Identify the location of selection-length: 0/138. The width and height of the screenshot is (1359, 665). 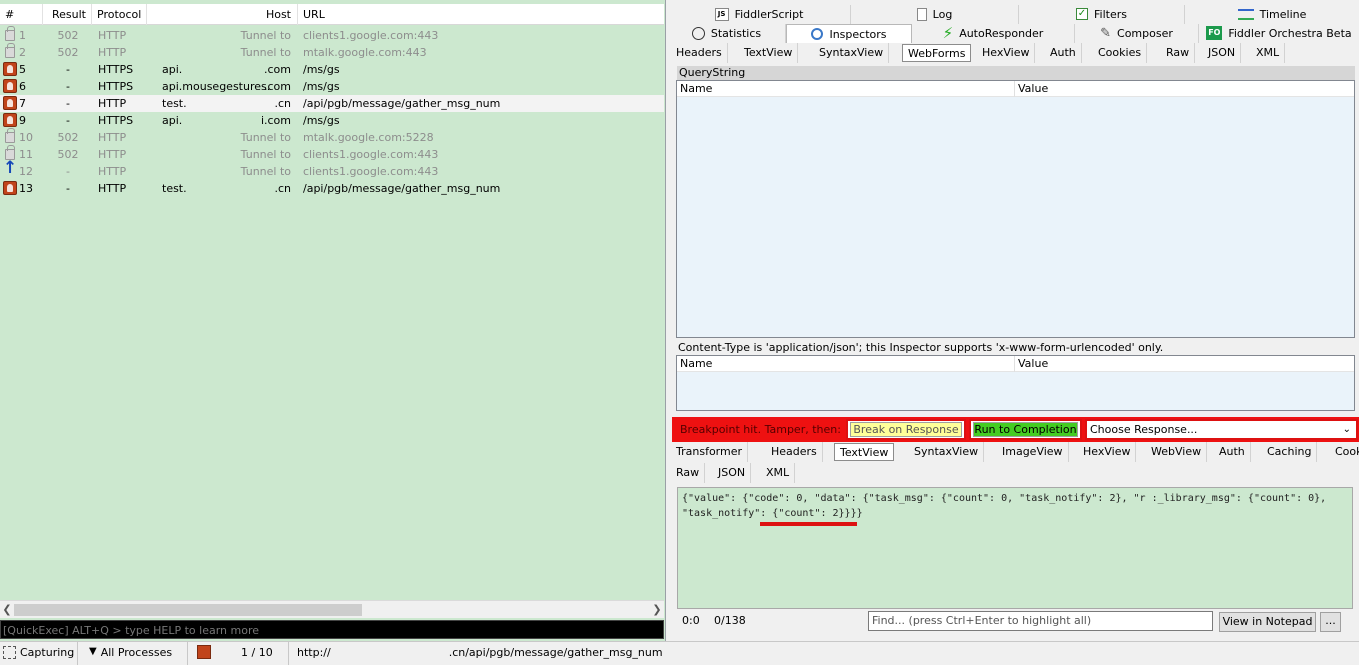
(730, 620).